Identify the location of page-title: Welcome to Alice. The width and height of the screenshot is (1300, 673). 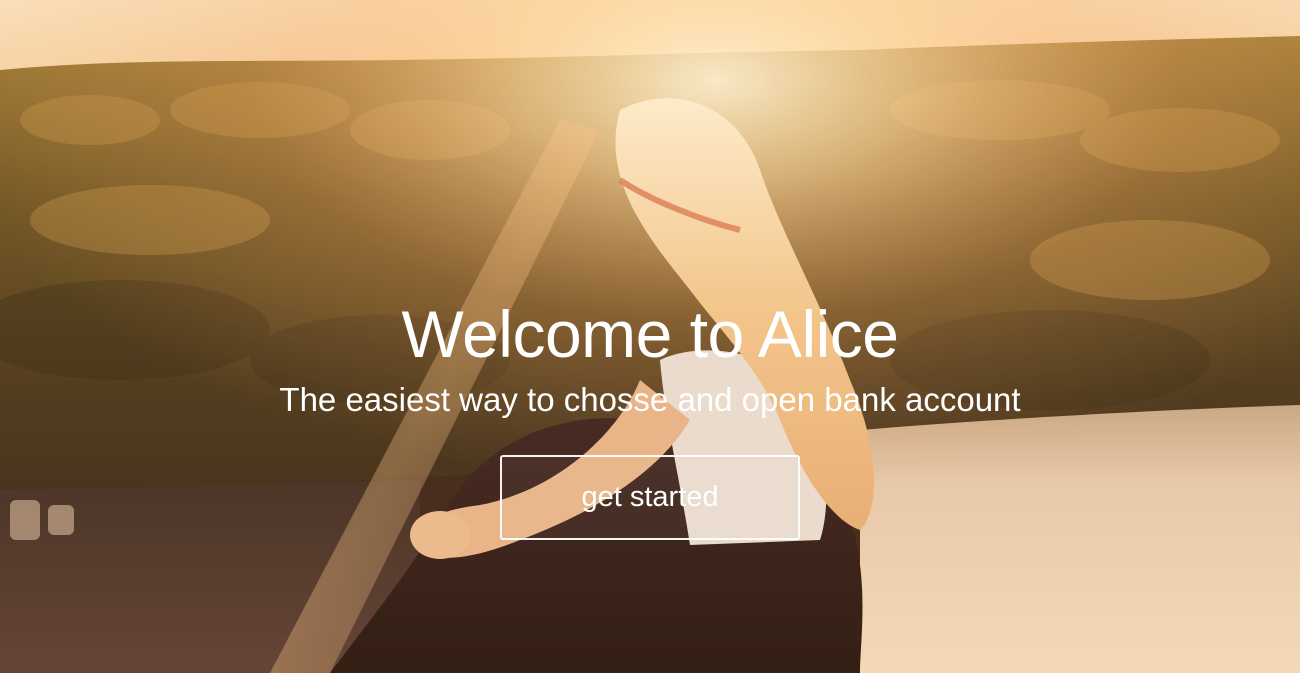
(650, 334).